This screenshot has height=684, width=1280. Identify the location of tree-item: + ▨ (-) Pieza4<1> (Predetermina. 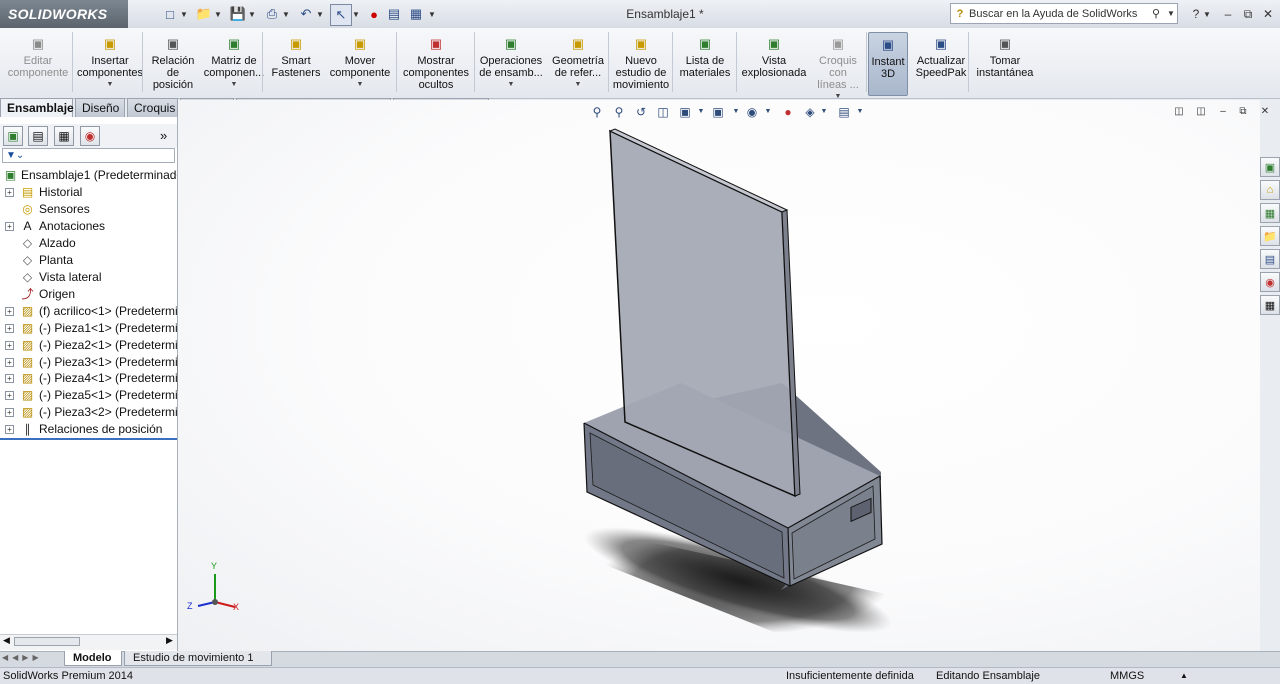
(88, 378).